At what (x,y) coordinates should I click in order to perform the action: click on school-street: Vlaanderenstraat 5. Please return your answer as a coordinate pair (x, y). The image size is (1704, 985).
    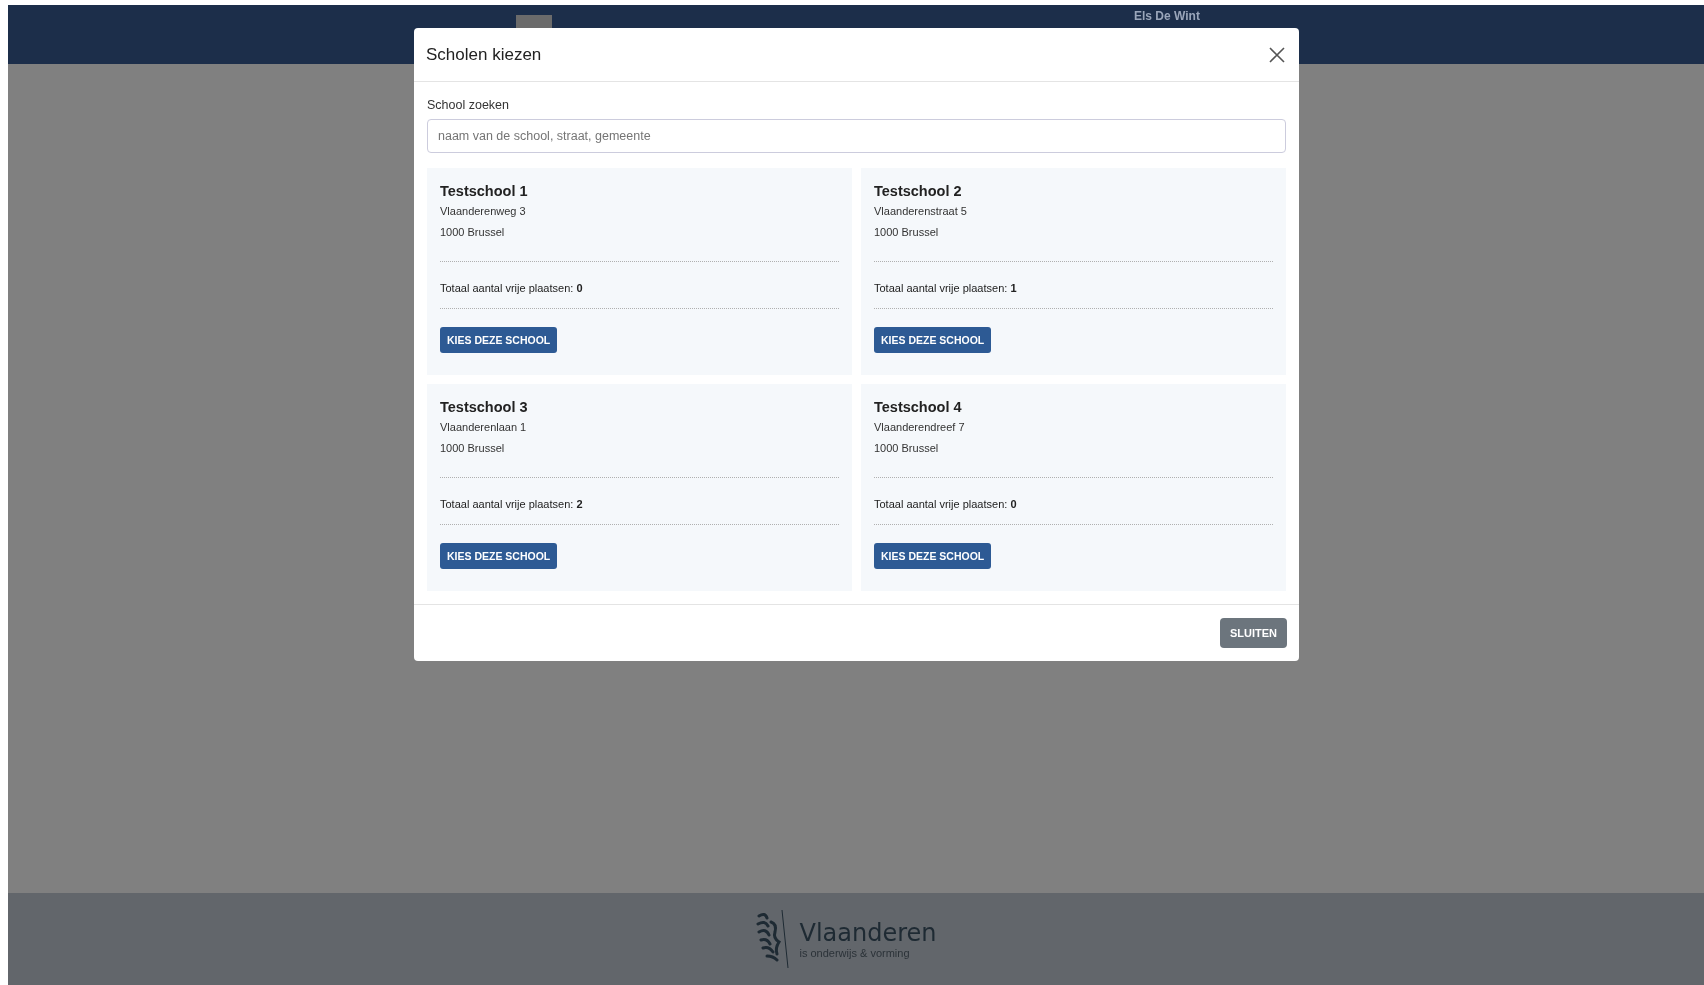
    Looking at the image, I should click on (921, 211).